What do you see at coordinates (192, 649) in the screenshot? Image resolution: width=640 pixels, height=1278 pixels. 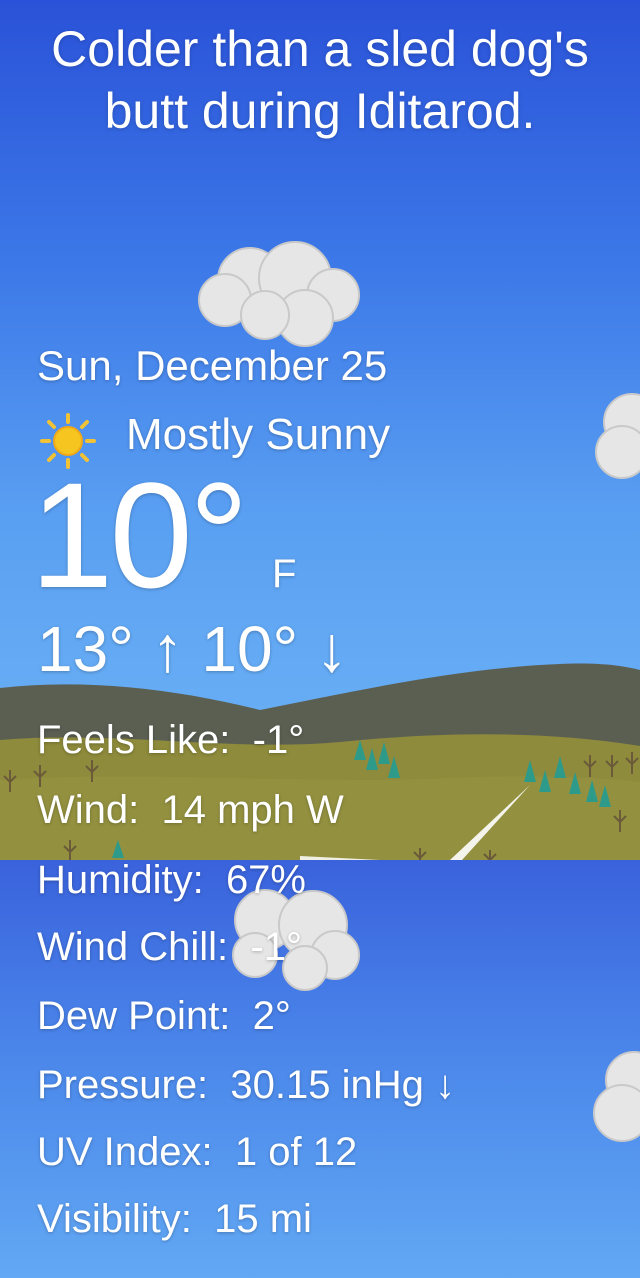 I see `high-low-temperature: 13° ↑ 10° ↓` at bounding box center [192, 649].